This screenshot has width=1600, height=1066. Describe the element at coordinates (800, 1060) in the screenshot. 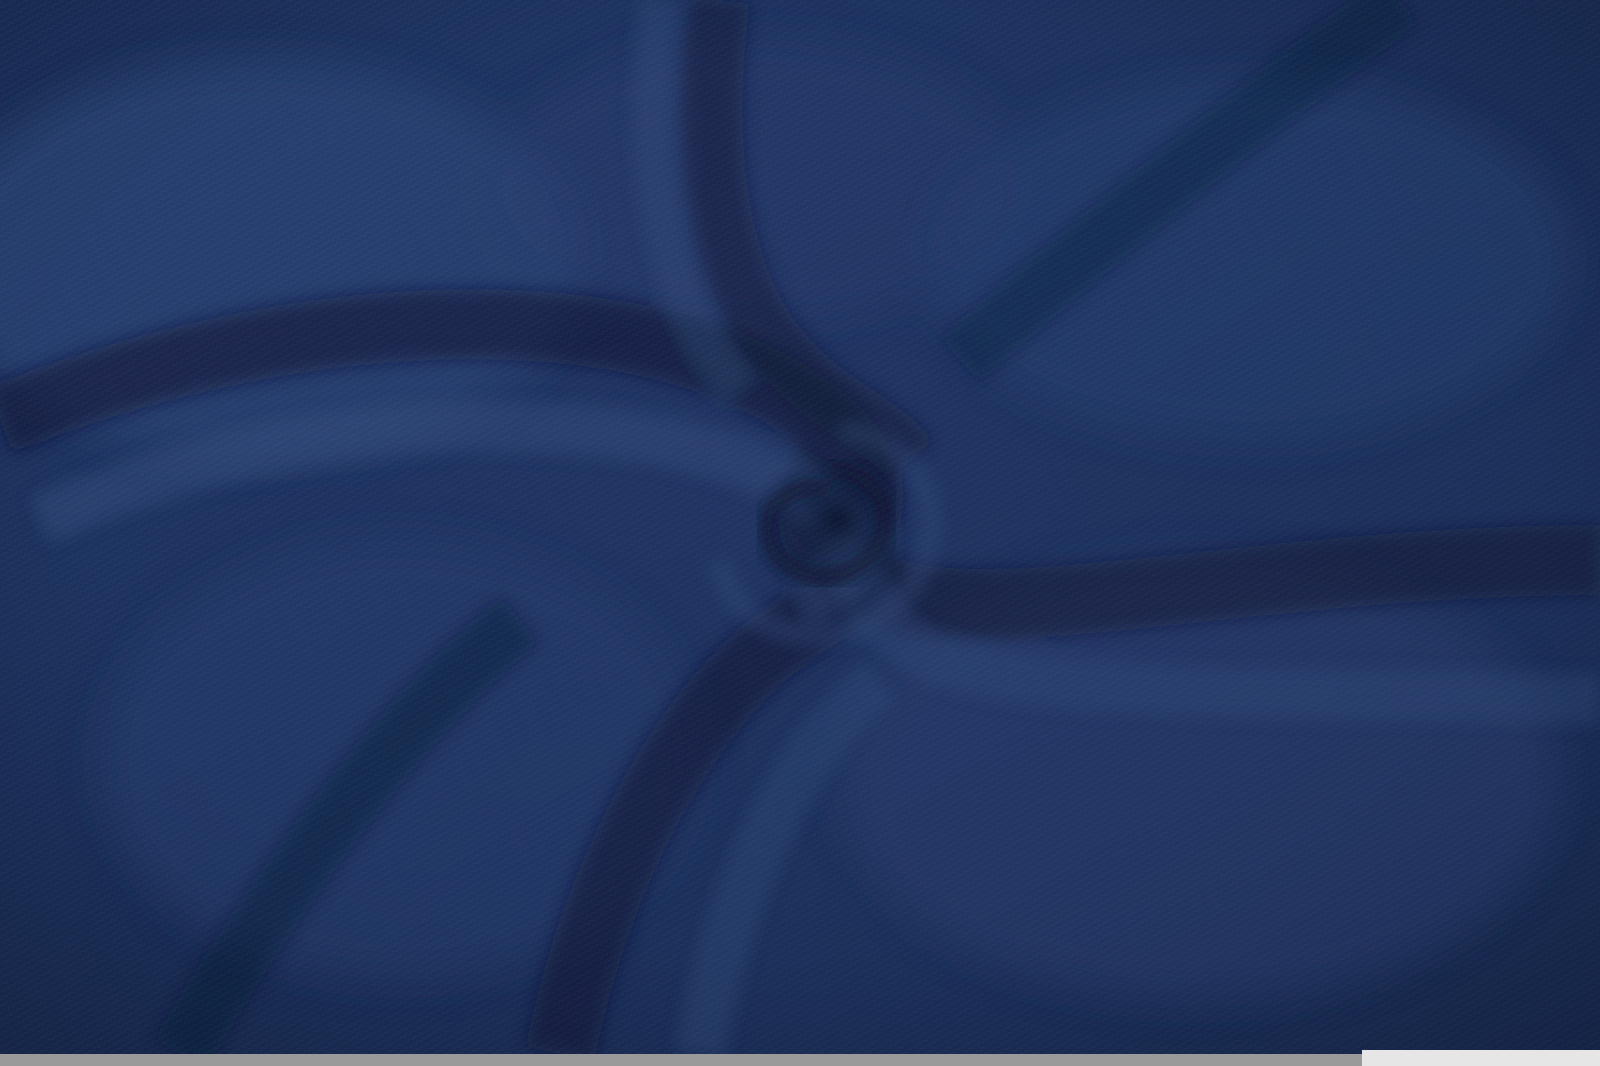

I see `bottom-edge-strip` at that location.